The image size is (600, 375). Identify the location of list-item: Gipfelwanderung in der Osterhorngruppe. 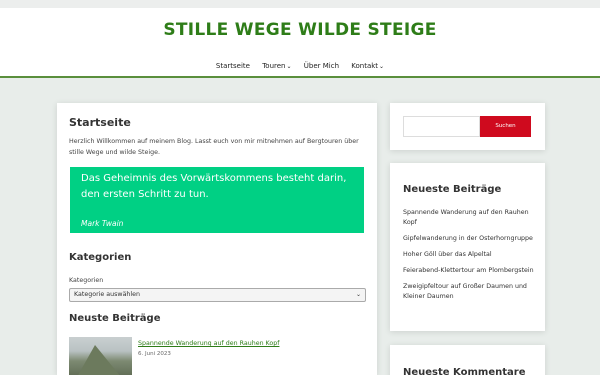
(470, 239).